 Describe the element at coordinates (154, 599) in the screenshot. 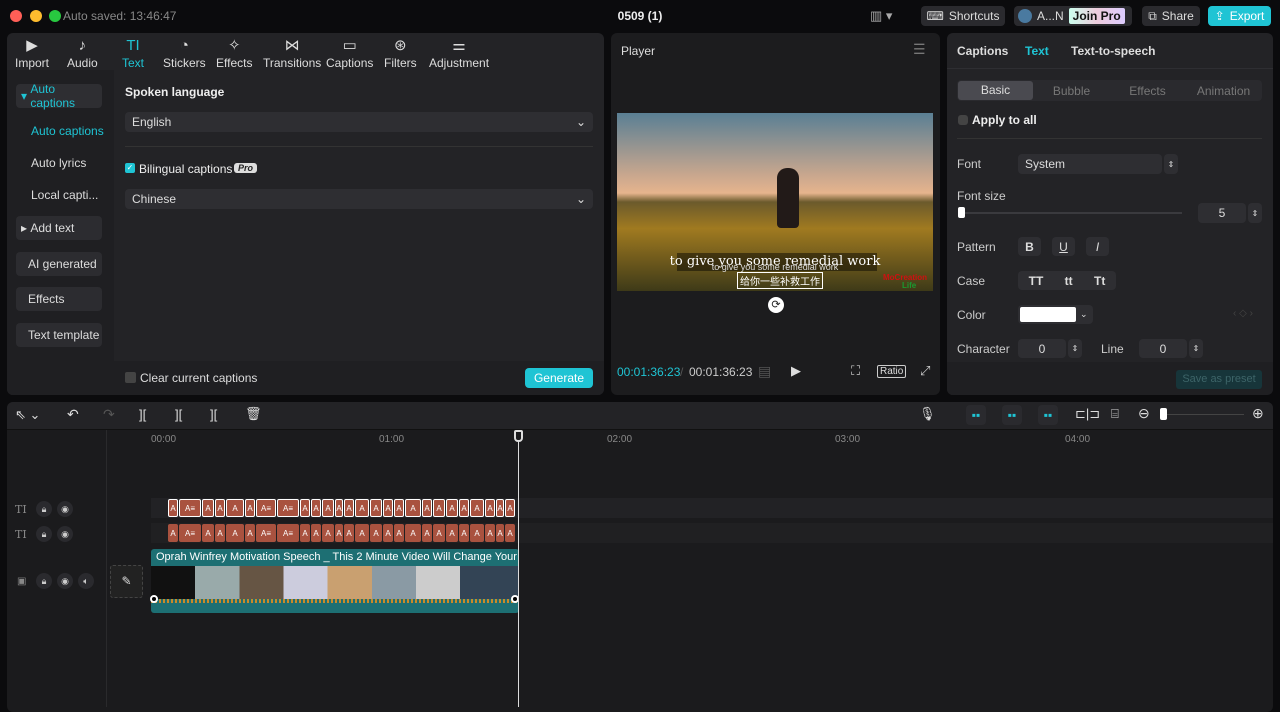

I see `clip-trim-handle-left` at that location.